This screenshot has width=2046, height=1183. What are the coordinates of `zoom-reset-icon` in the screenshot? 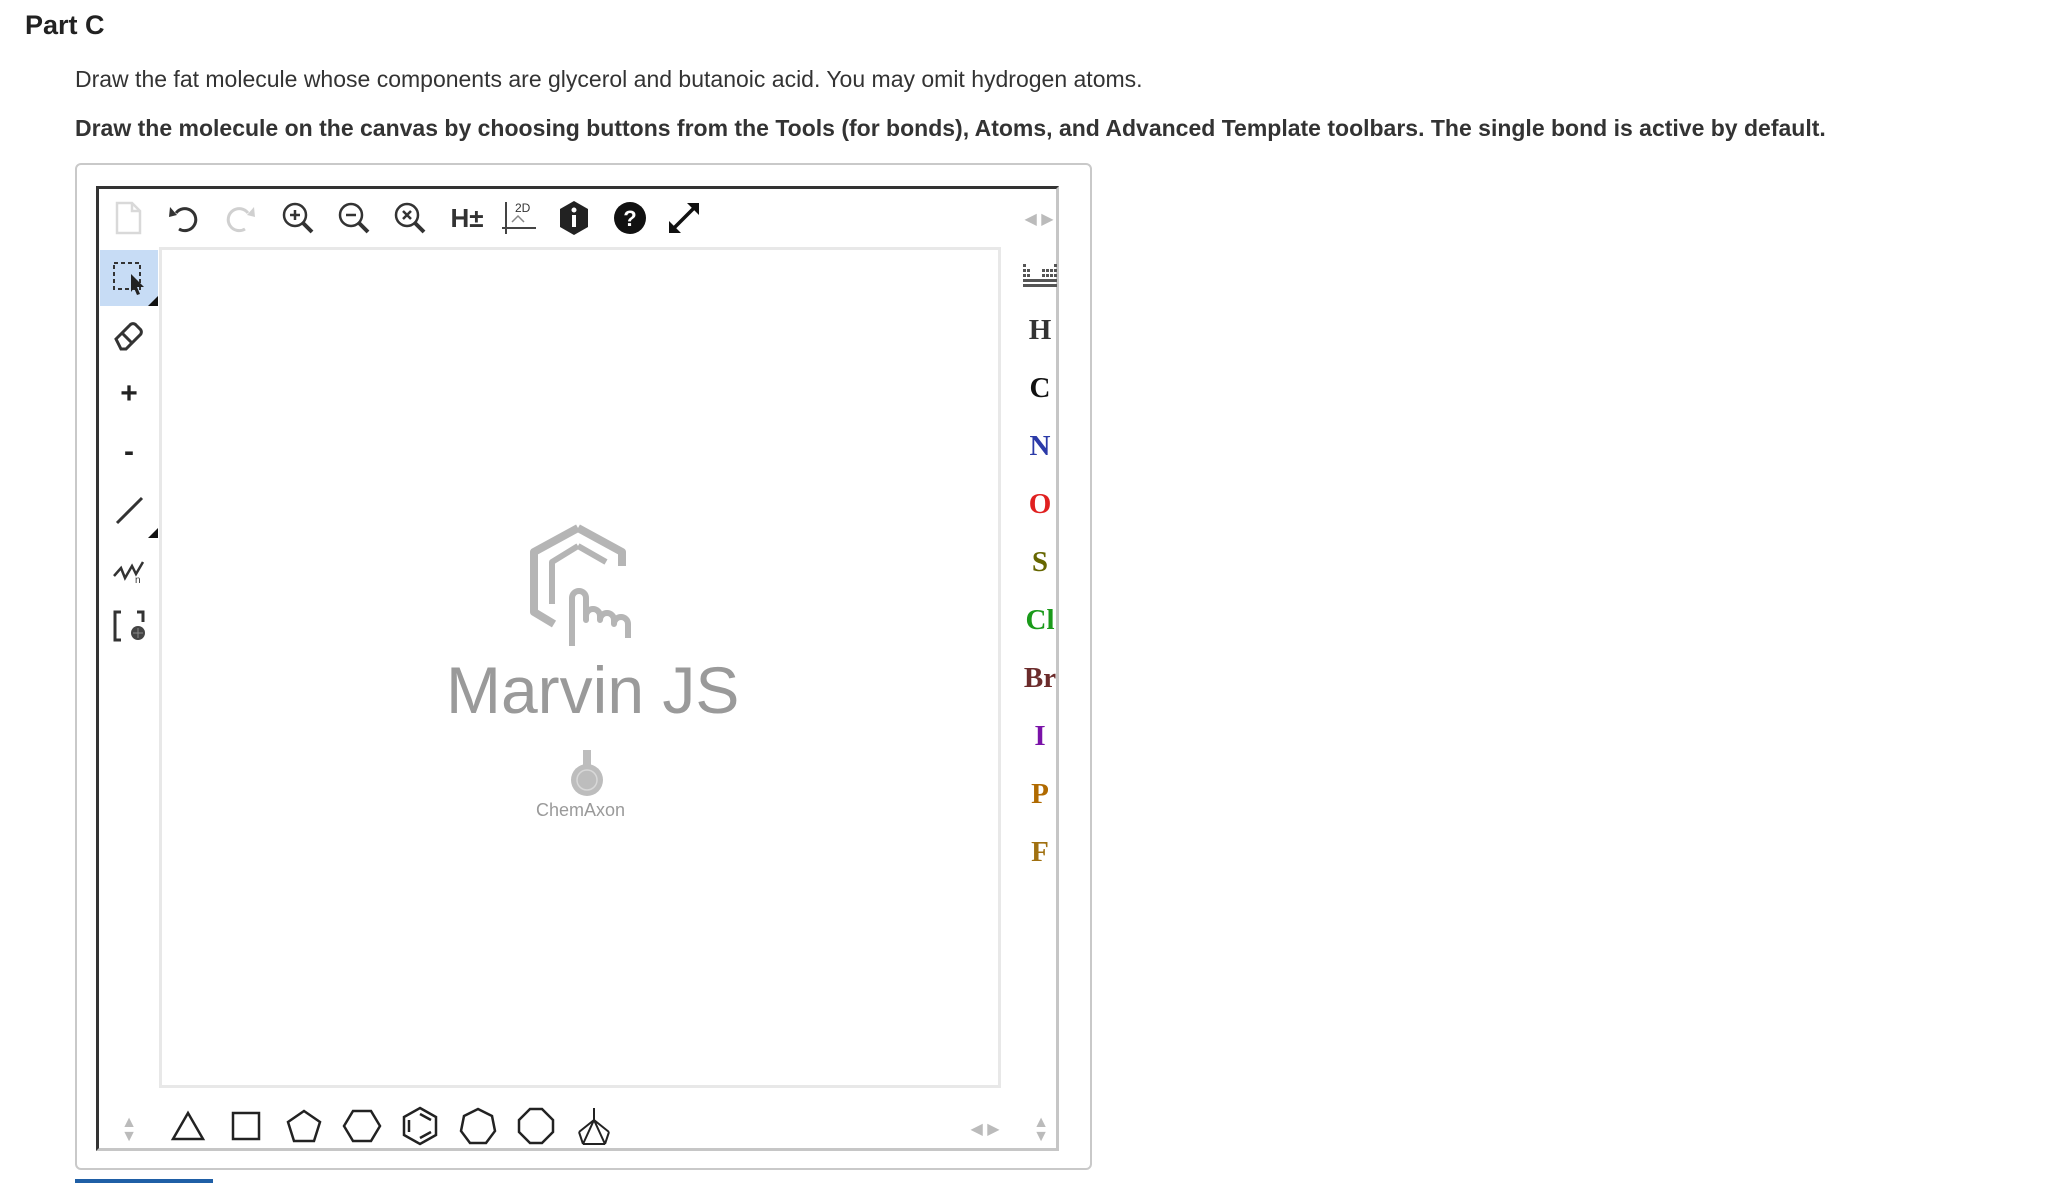 It's located at (410, 218).